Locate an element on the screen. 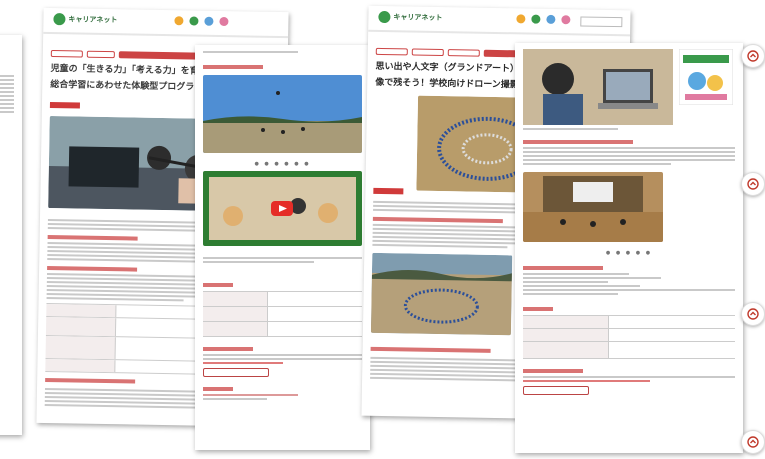  search-input is located at coordinates (601, 22).